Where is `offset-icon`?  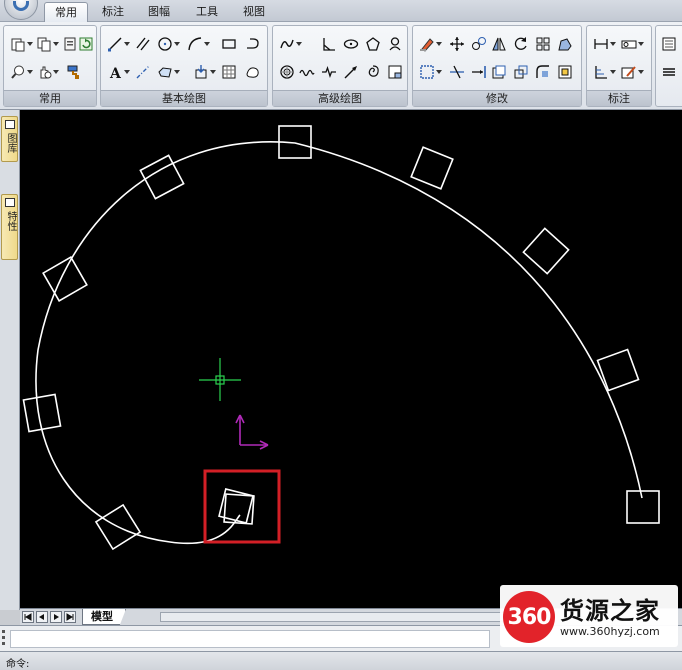
offset-icon is located at coordinates (498, 71).